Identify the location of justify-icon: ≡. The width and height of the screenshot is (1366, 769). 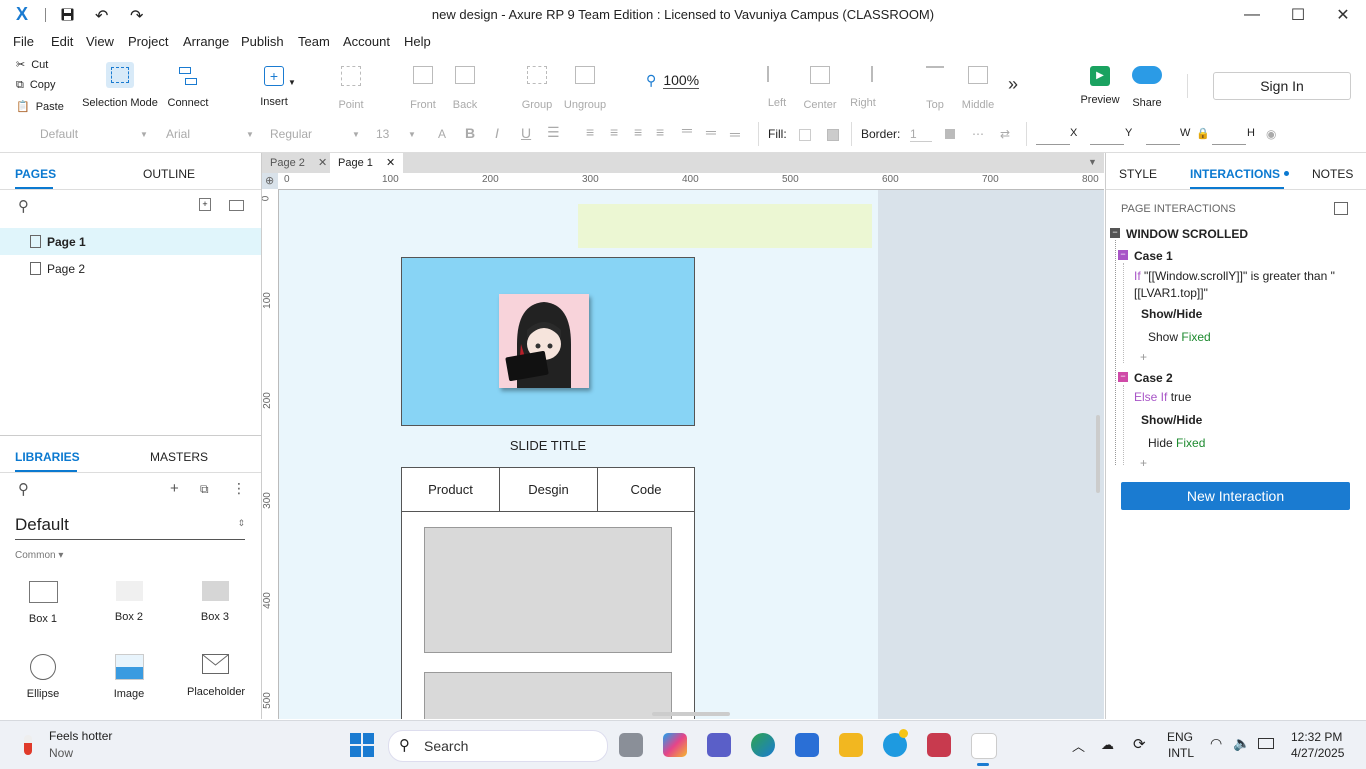
(660, 132).